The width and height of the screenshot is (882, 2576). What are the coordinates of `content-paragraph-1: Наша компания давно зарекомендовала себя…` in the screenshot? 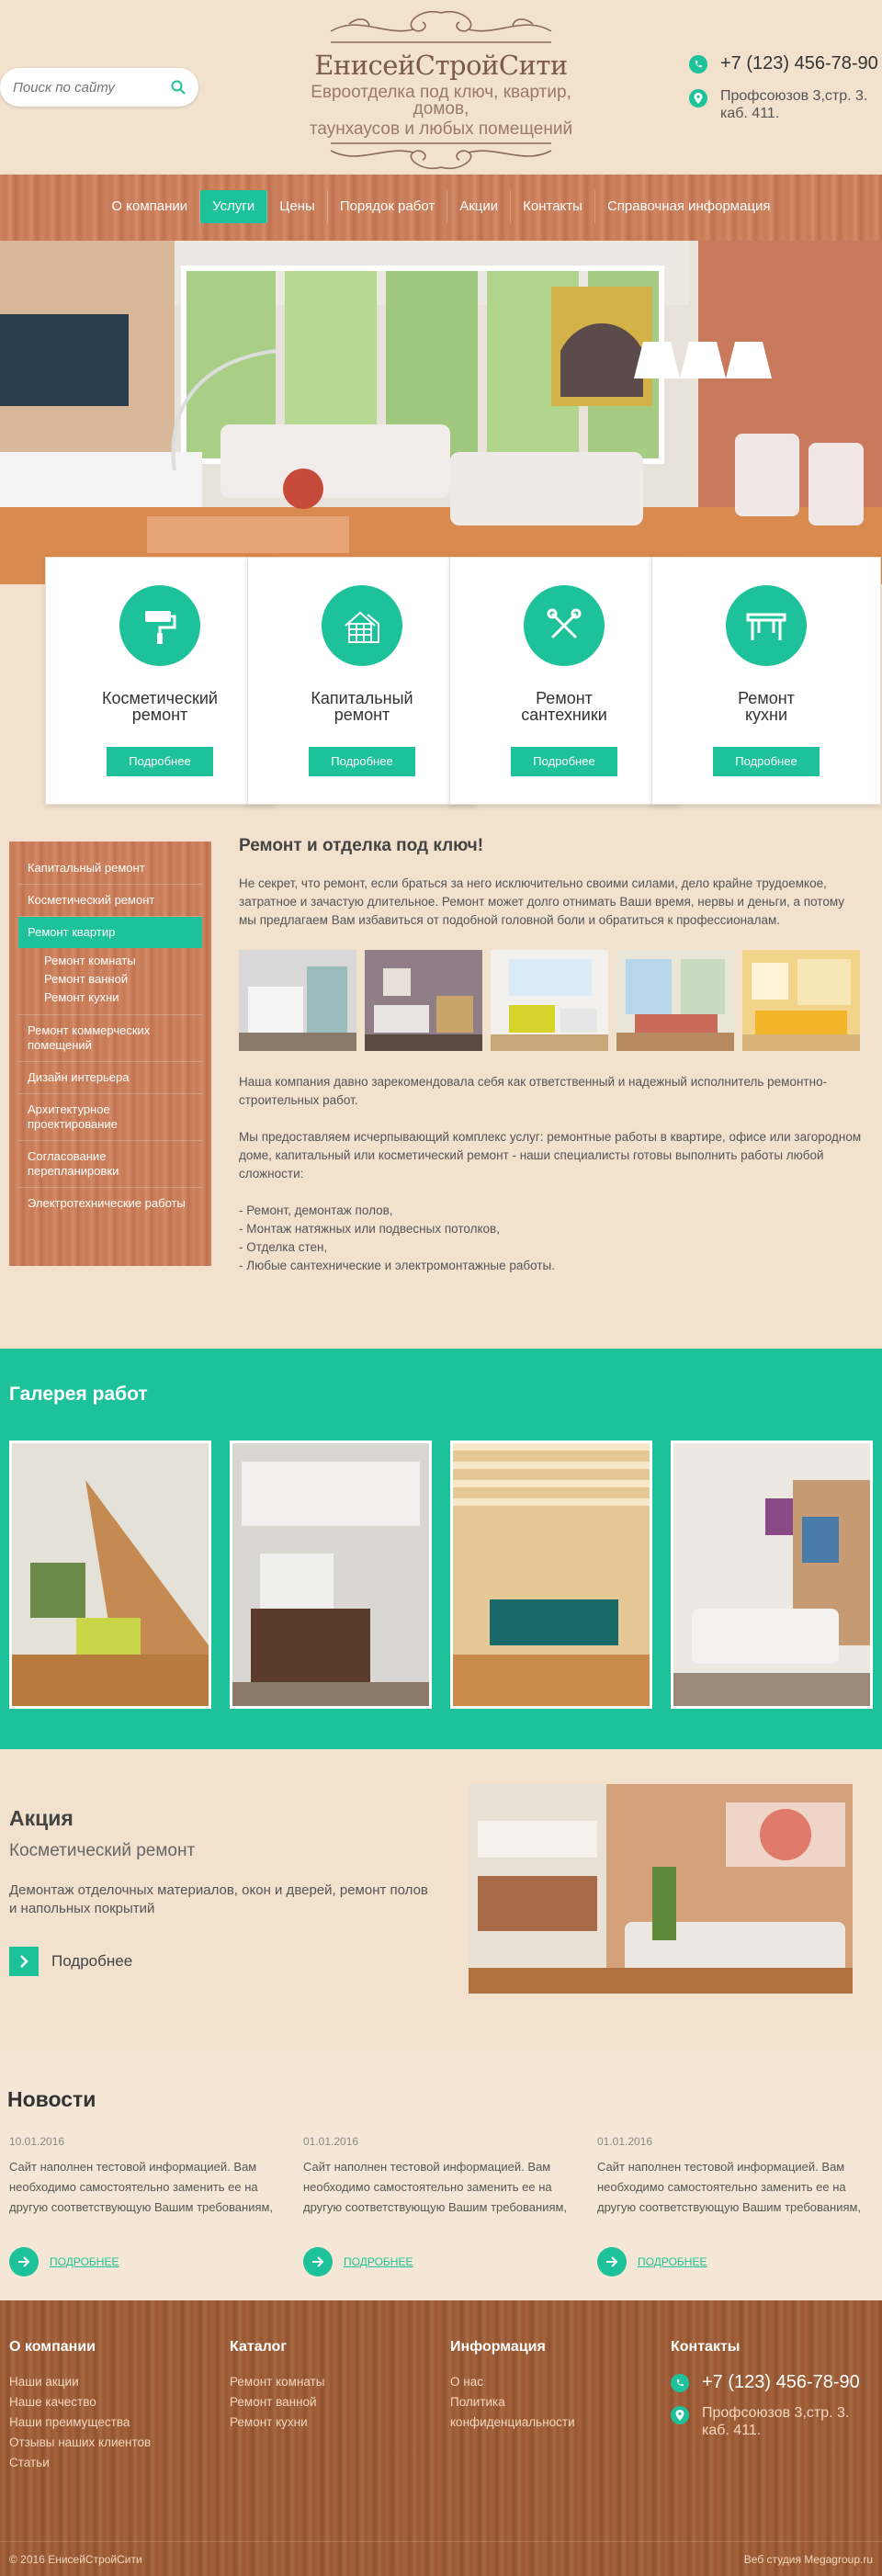 It's located at (533, 1091).